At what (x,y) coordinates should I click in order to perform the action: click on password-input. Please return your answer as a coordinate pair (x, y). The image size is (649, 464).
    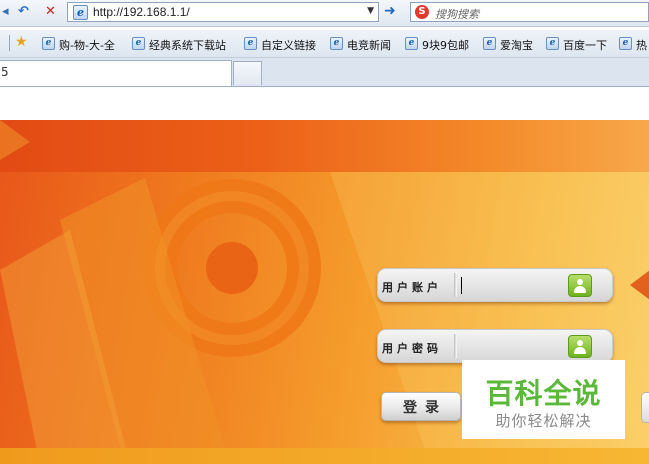
    Looking at the image, I should click on (511, 347).